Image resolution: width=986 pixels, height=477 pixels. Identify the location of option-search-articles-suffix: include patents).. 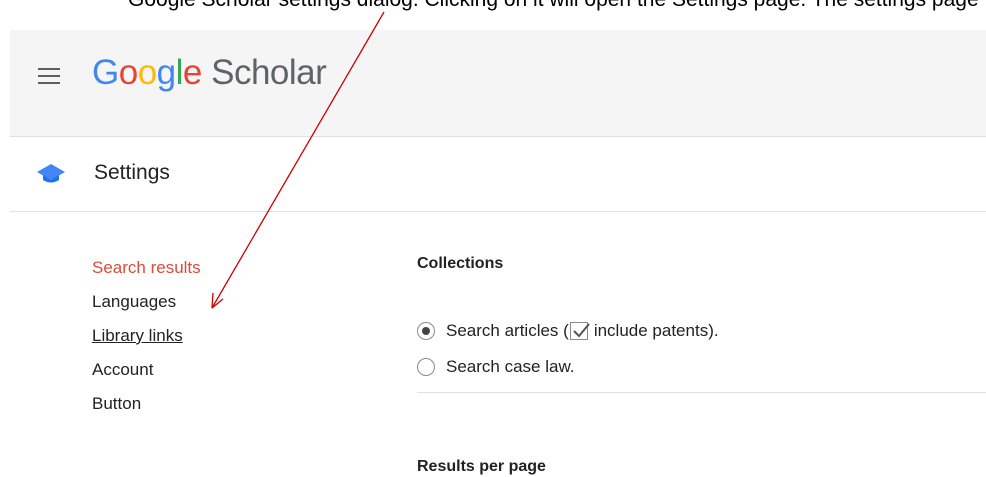
(656, 330).